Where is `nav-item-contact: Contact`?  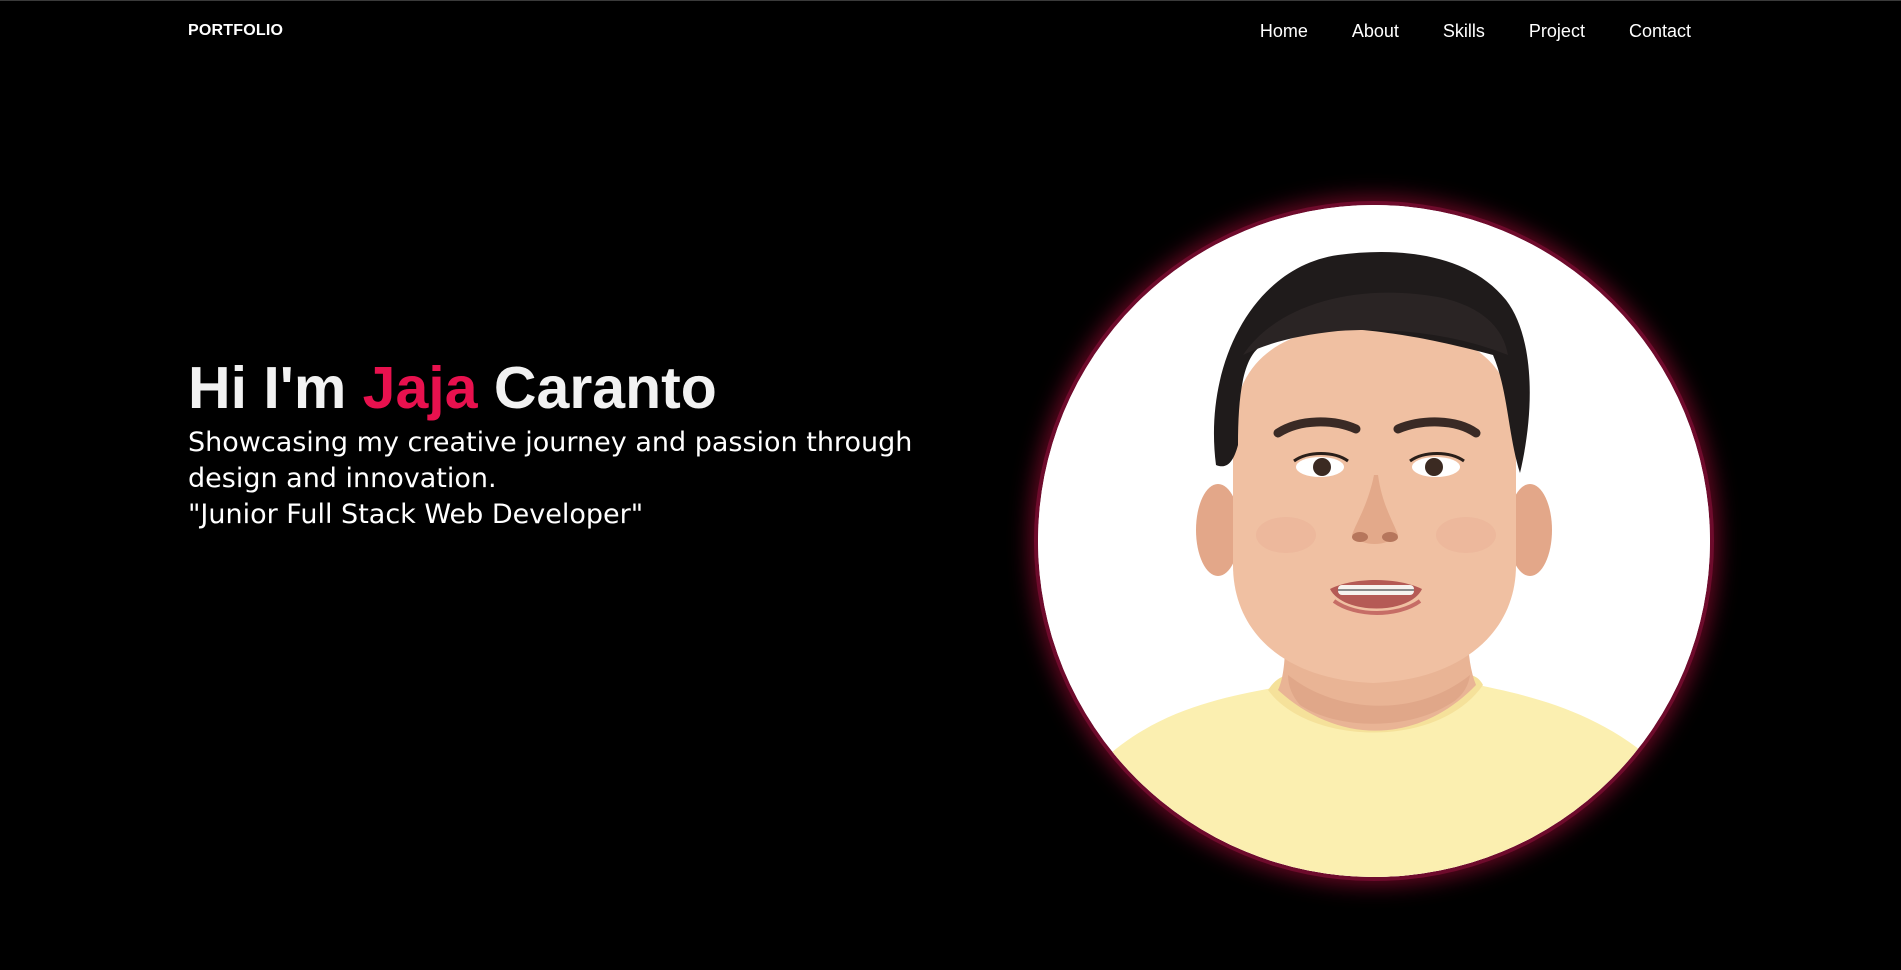
nav-item-contact: Contact is located at coordinates (1660, 31).